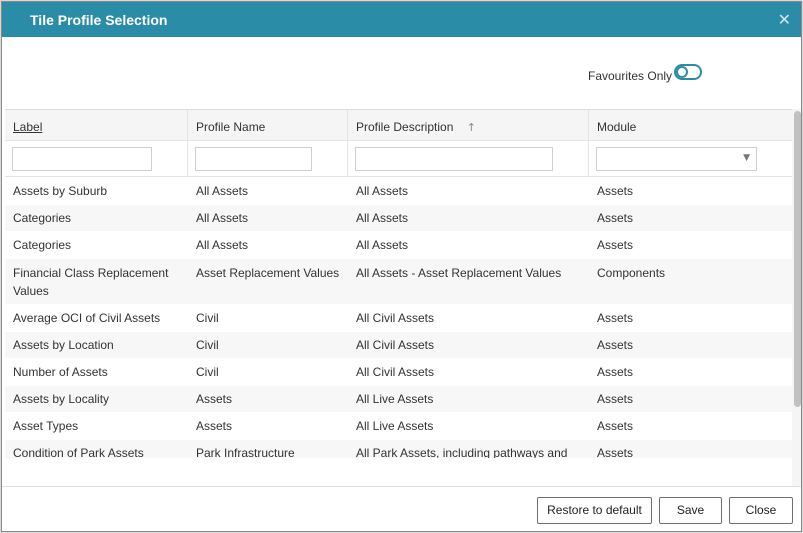 This screenshot has height=533, width=803. What do you see at coordinates (797, 259) in the screenshot?
I see `scrollbar-thumb` at bounding box center [797, 259].